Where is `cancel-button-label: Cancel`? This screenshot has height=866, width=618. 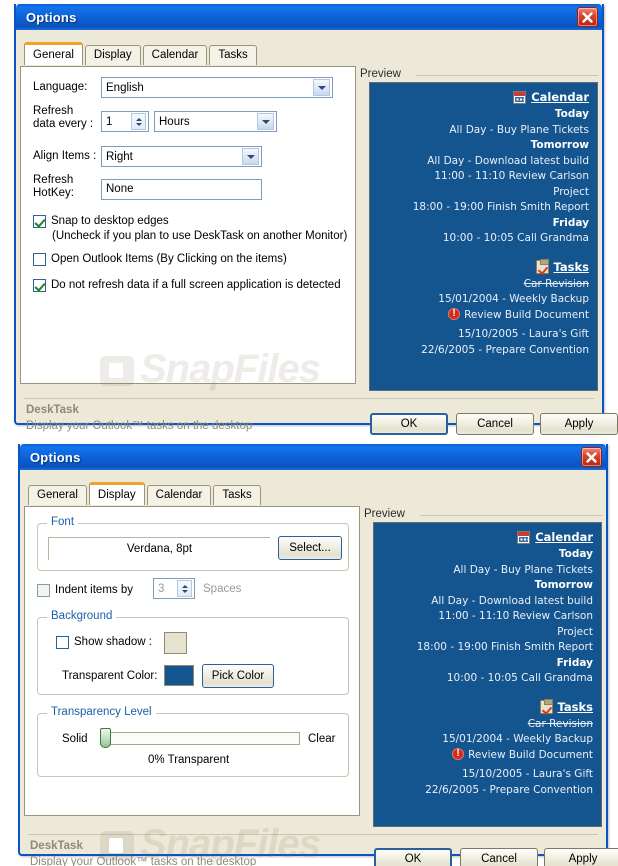 cancel-button-label: Cancel is located at coordinates (495, 424).